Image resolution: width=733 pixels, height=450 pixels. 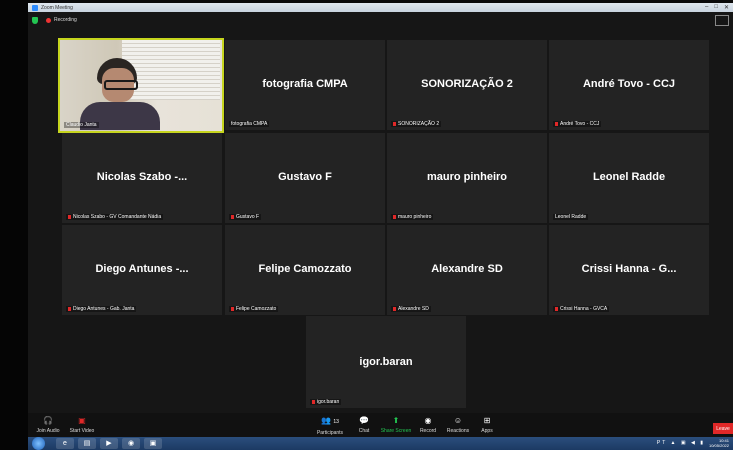 I want to click on participant-tile: Crissi Hanna - G... Crissi Hanna - GVCA, so click(x=629, y=270).